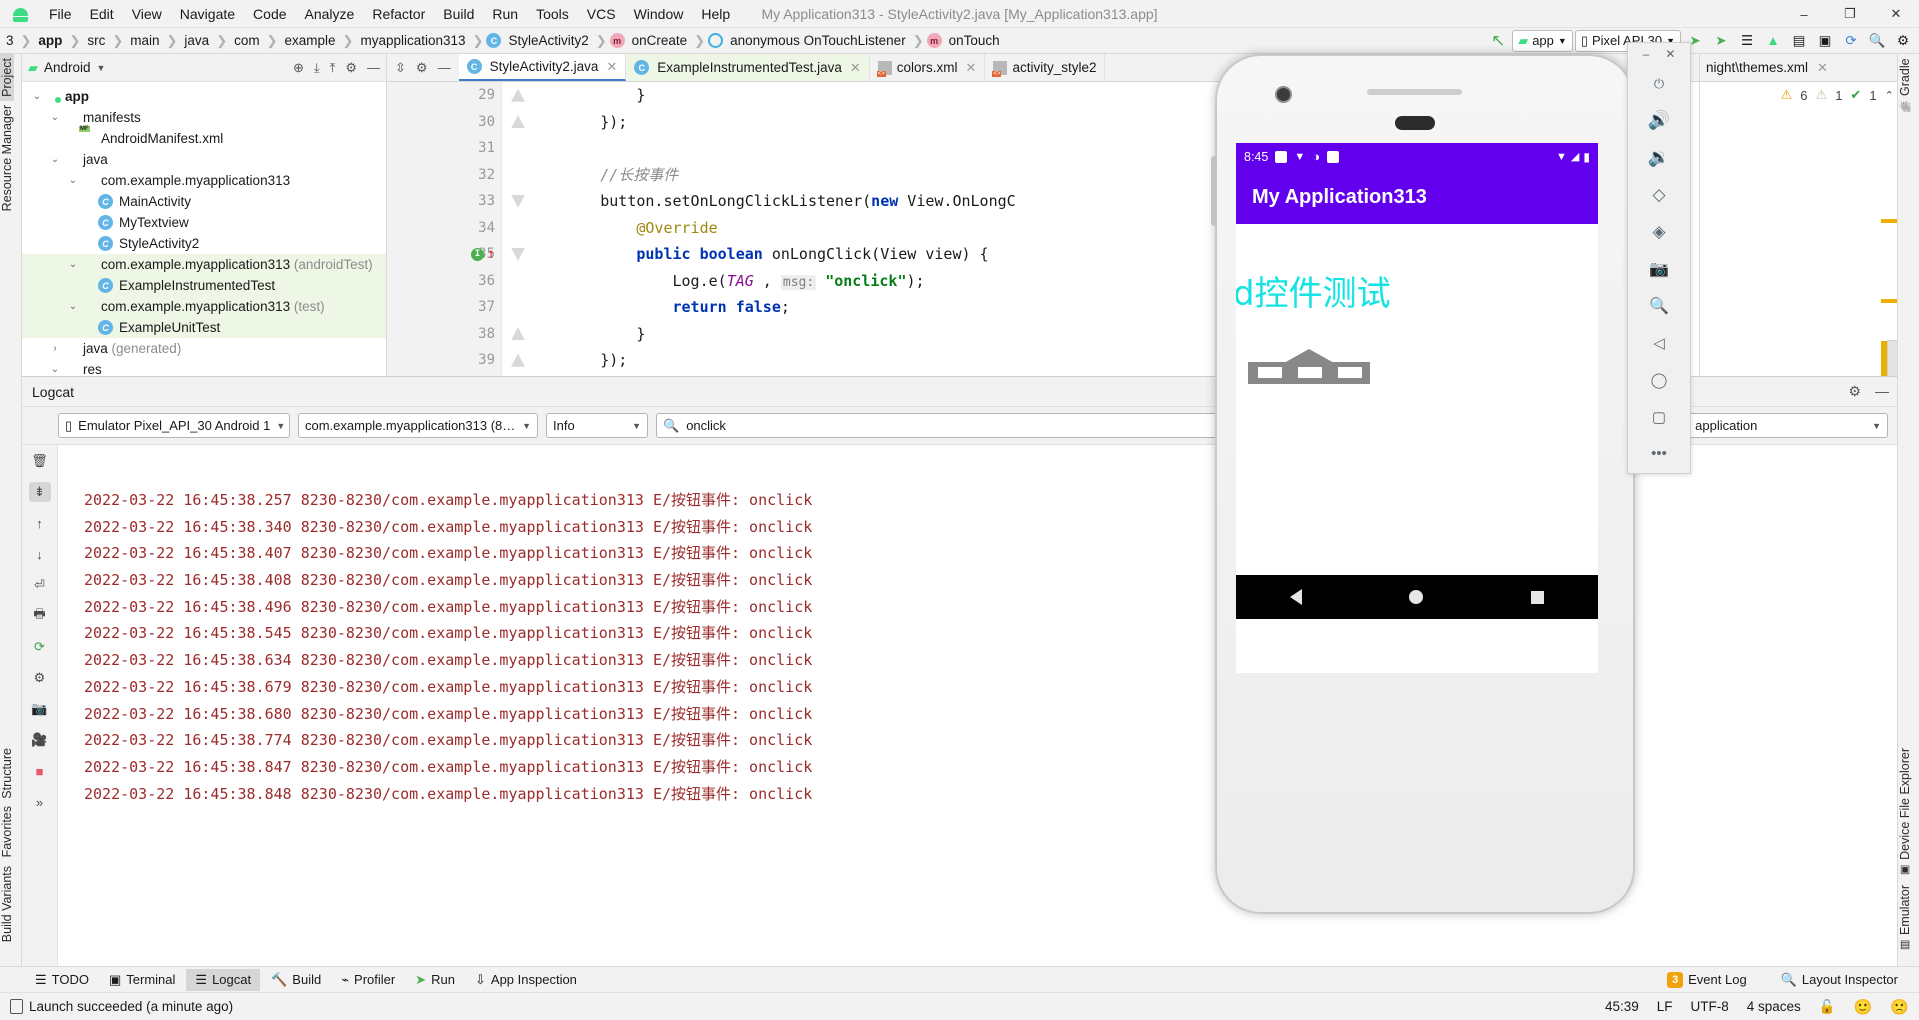 This screenshot has width=1919, height=1020. I want to click on breadcrumb-src: src, so click(96, 40).